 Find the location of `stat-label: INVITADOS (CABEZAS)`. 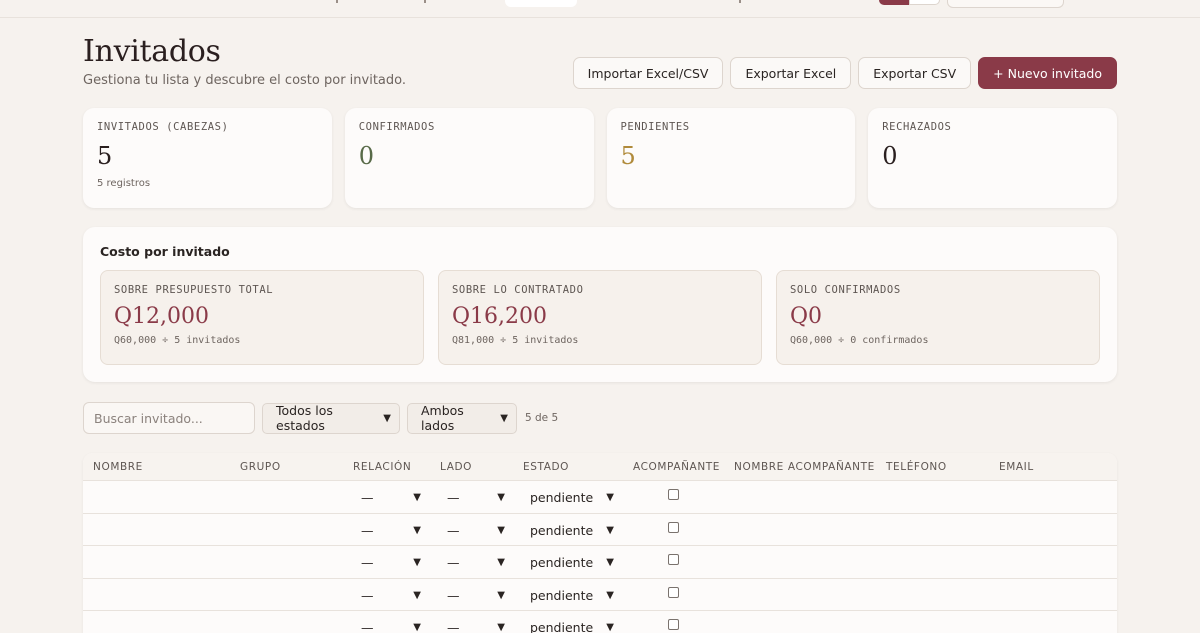

stat-label: INVITADOS (CABEZAS) is located at coordinates (163, 127).